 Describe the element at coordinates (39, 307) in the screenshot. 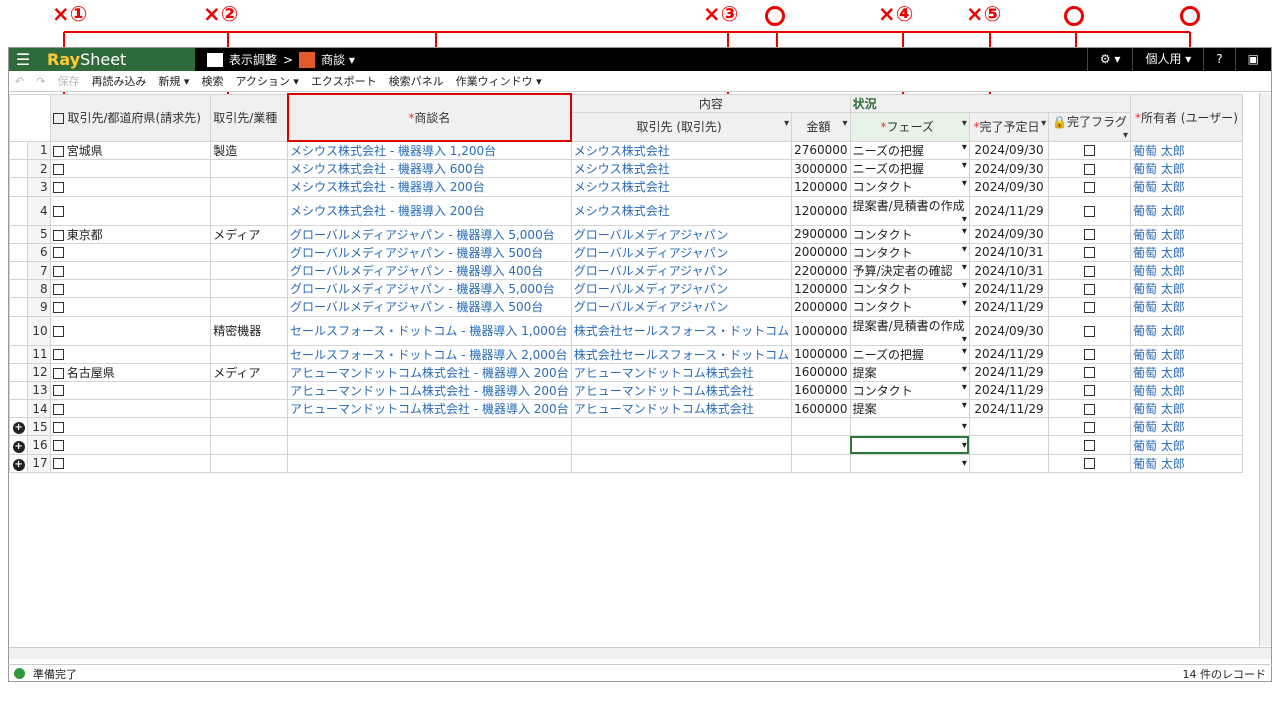

I see `row-number: 9` at that location.